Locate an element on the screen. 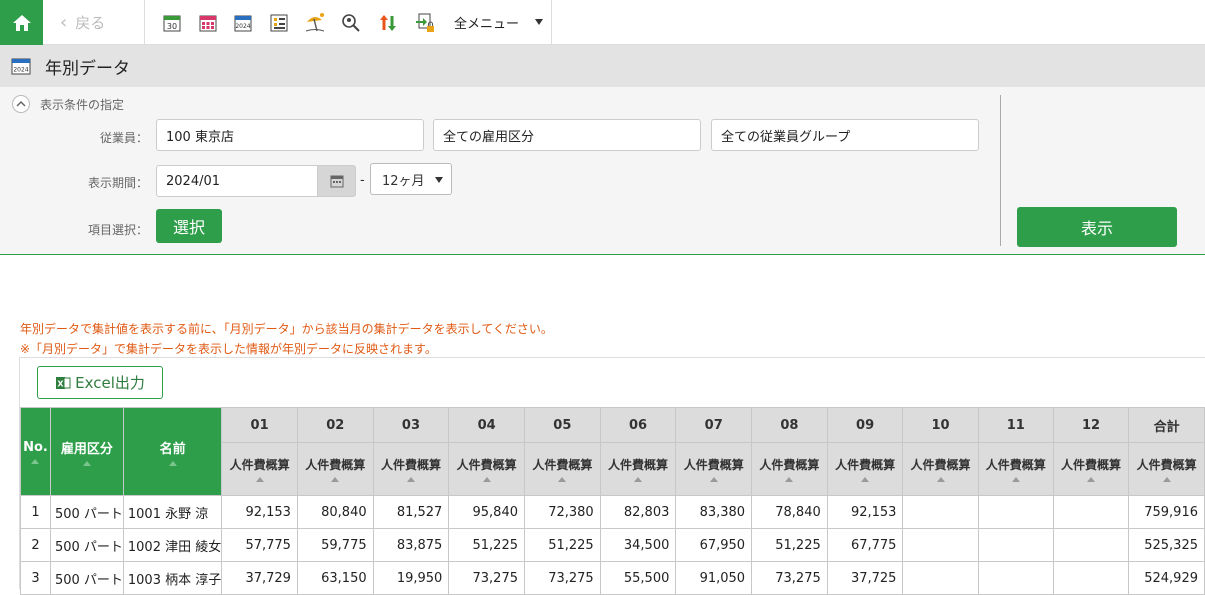 The width and height of the screenshot is (1205, 595). calendar-30-icon: 30 is located at coordinates (172, 23).